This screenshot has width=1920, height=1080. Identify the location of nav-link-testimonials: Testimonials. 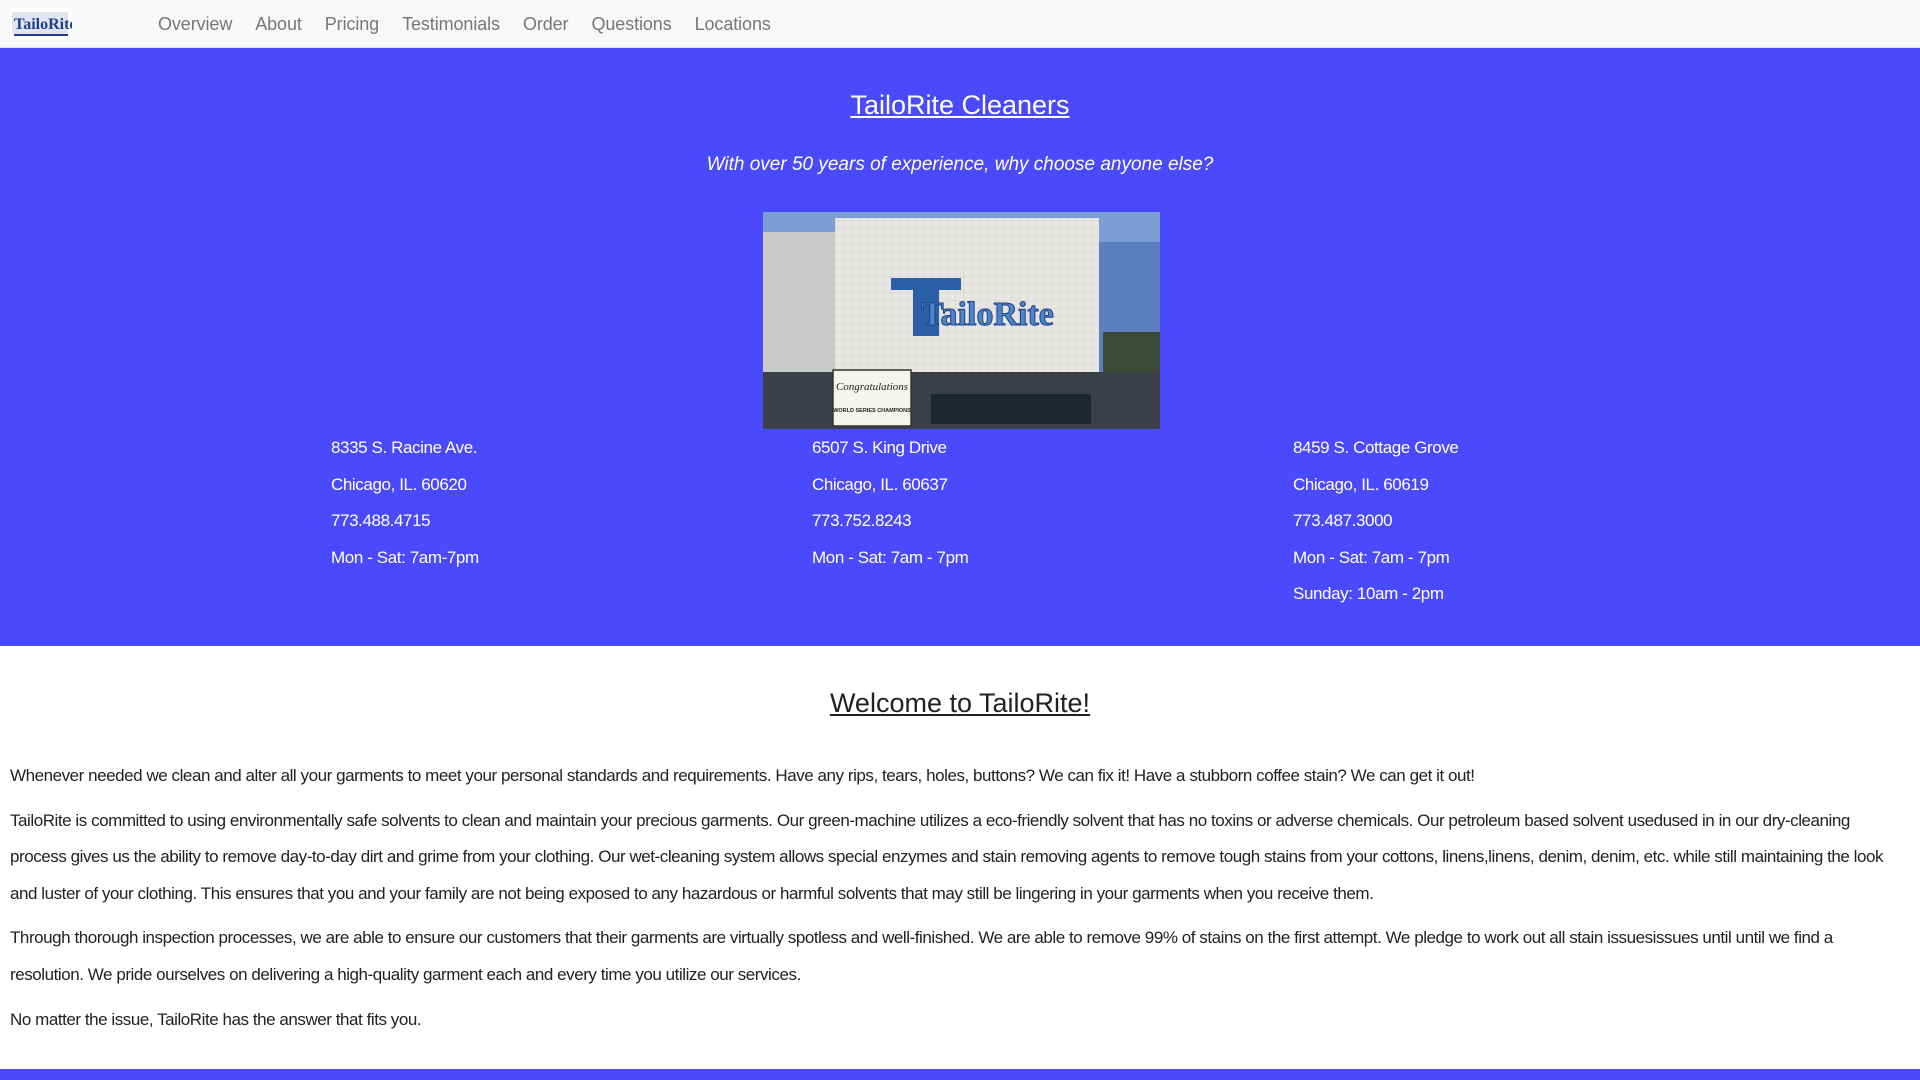
(451, 24).